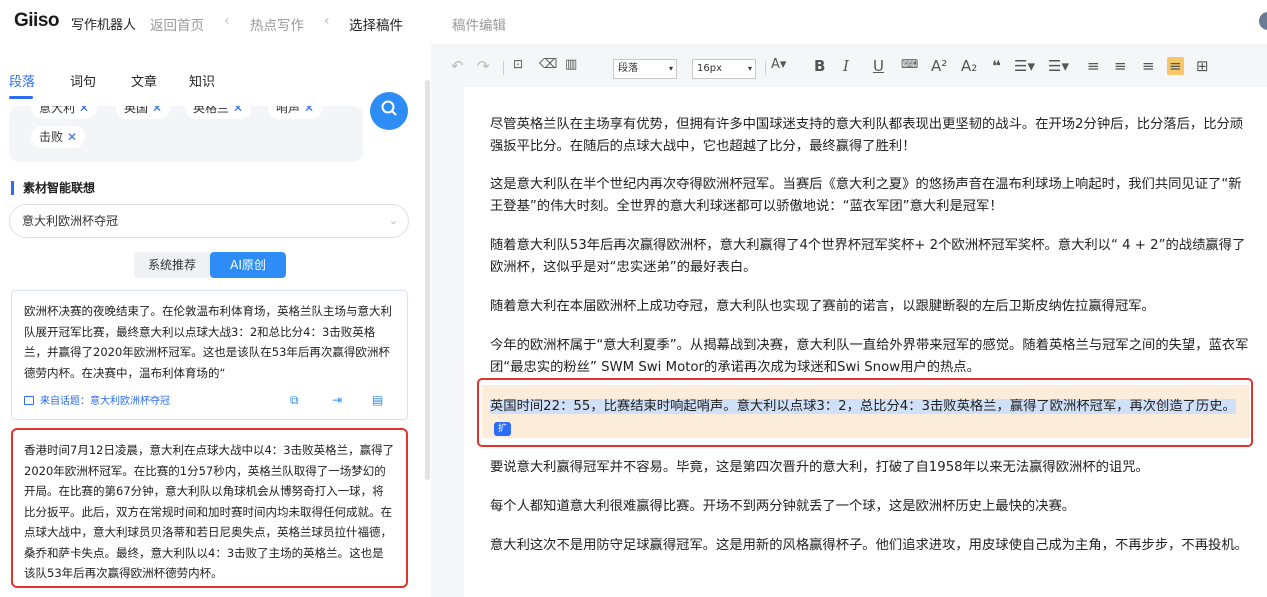  I want to click on tag-label: 英格兰, so click(211, 110).